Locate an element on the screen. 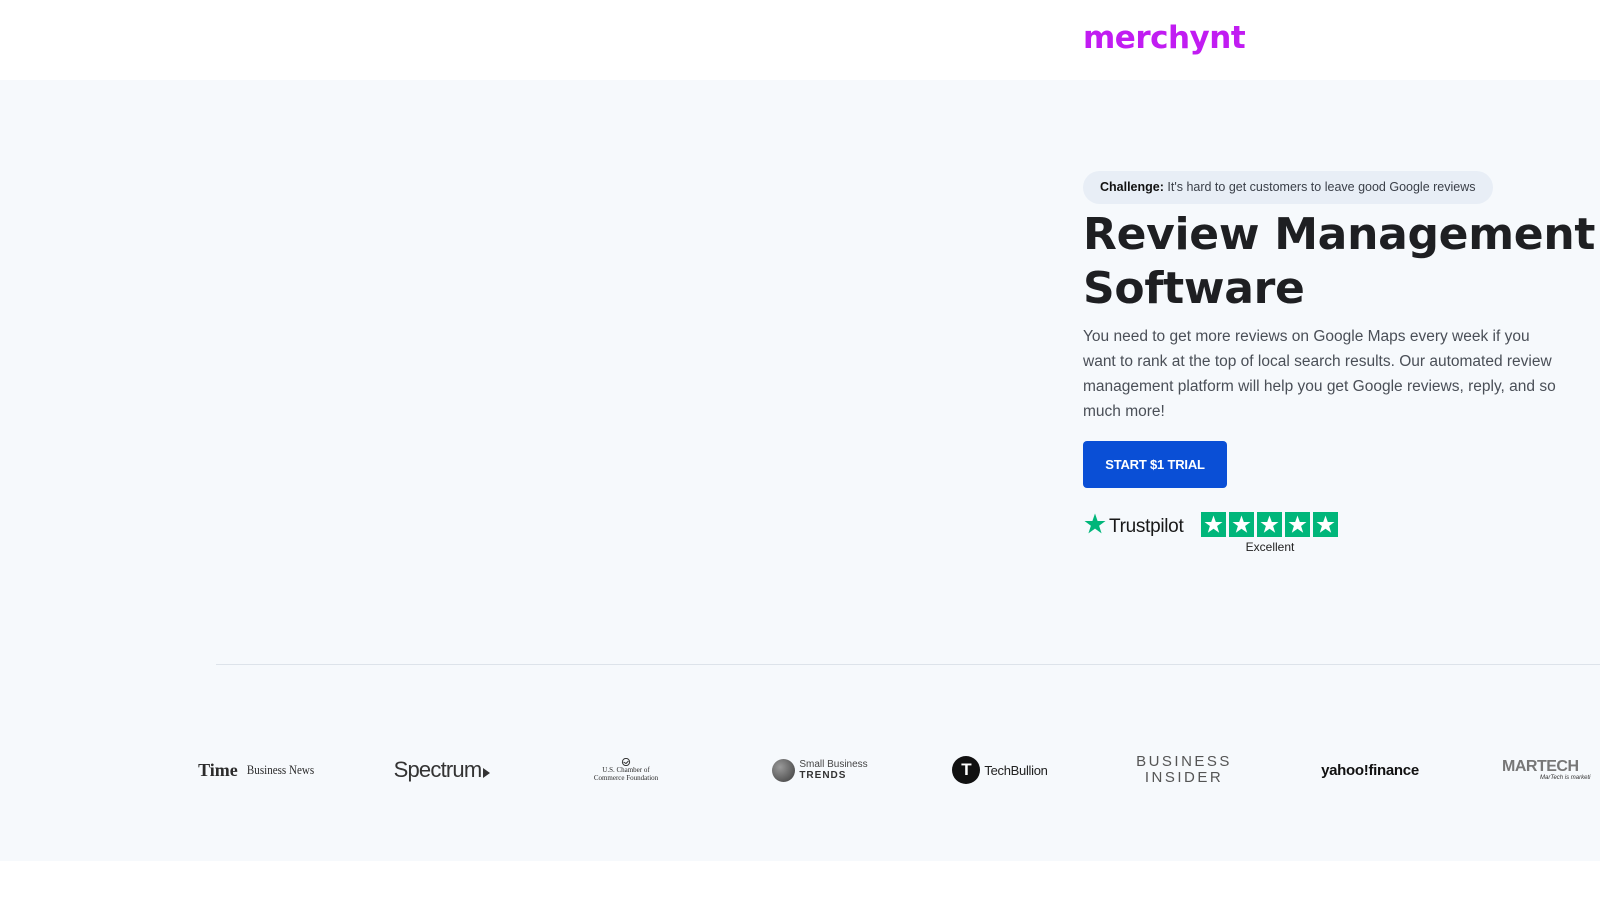 The height and width of the screenshot is (900, 1600). challenge-label: Challenge: is located at coordinates (1132, 187).